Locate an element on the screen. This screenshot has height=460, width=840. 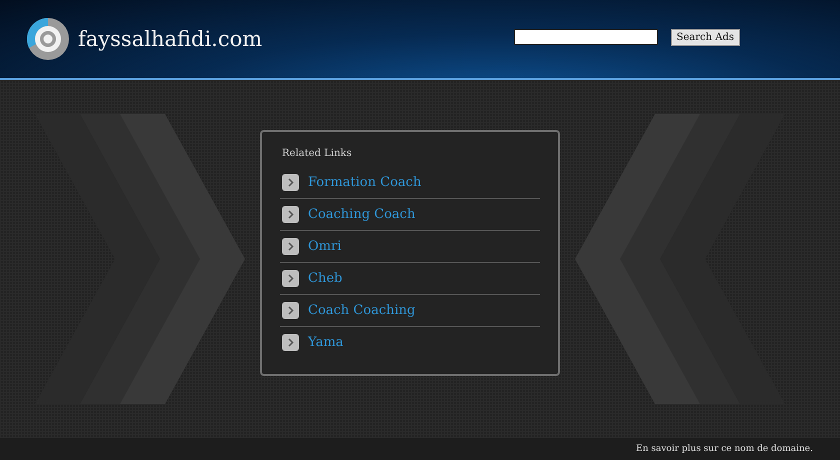
panel-title: Related Links is located at coordinates (317, 153).